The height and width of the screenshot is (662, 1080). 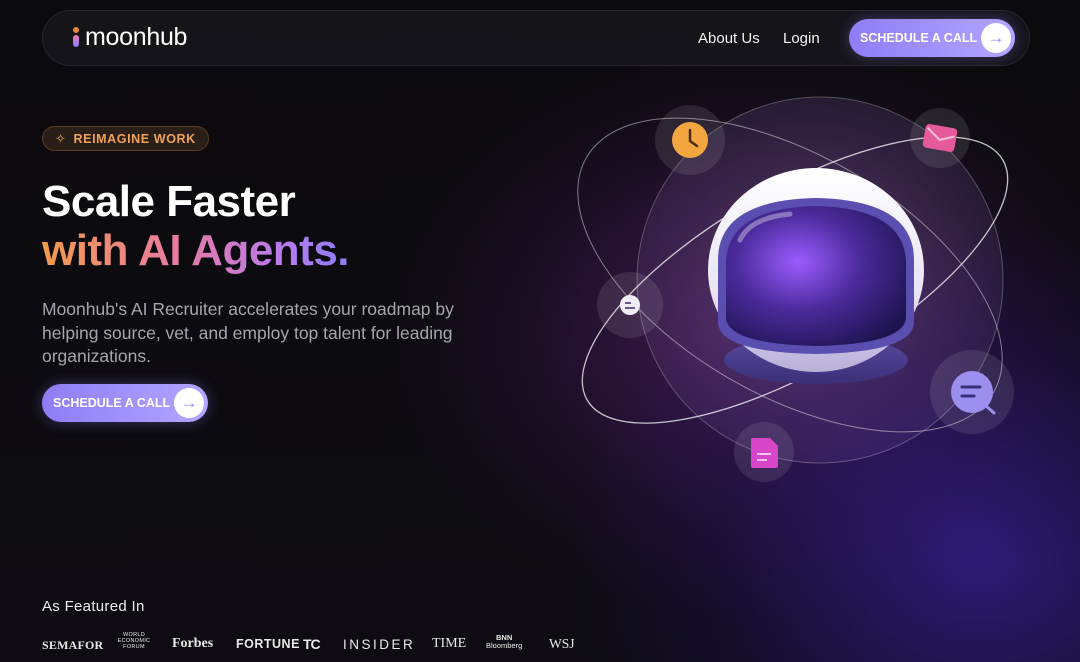 What do you see at coordinates (61, 138) in the screenshot?
I see `sparkle-icon: ✧` at bounding box center [61, 138].